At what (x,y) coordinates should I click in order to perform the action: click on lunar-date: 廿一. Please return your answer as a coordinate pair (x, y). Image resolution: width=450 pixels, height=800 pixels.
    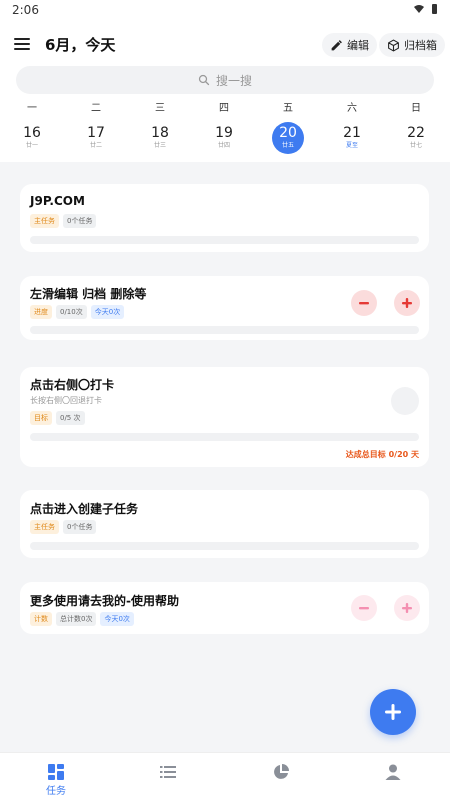
    Looking at the image, I should click on (31, 145).